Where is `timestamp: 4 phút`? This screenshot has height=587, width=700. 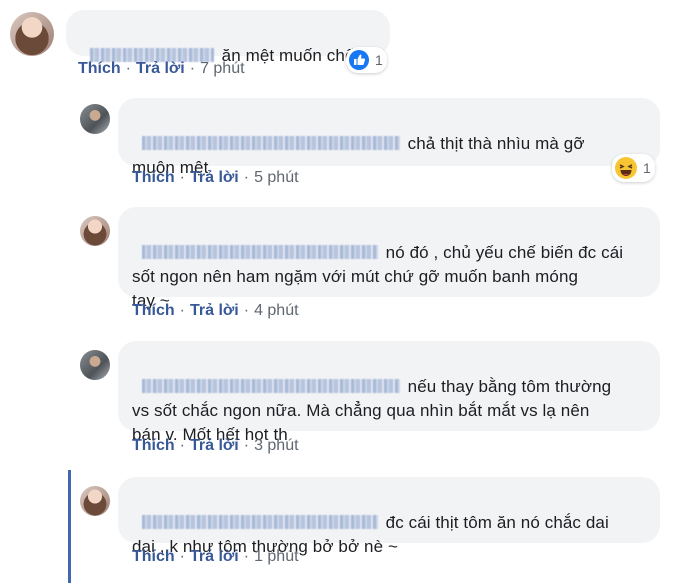
timestamp: 4 phút is located at coordinates (276, 310).